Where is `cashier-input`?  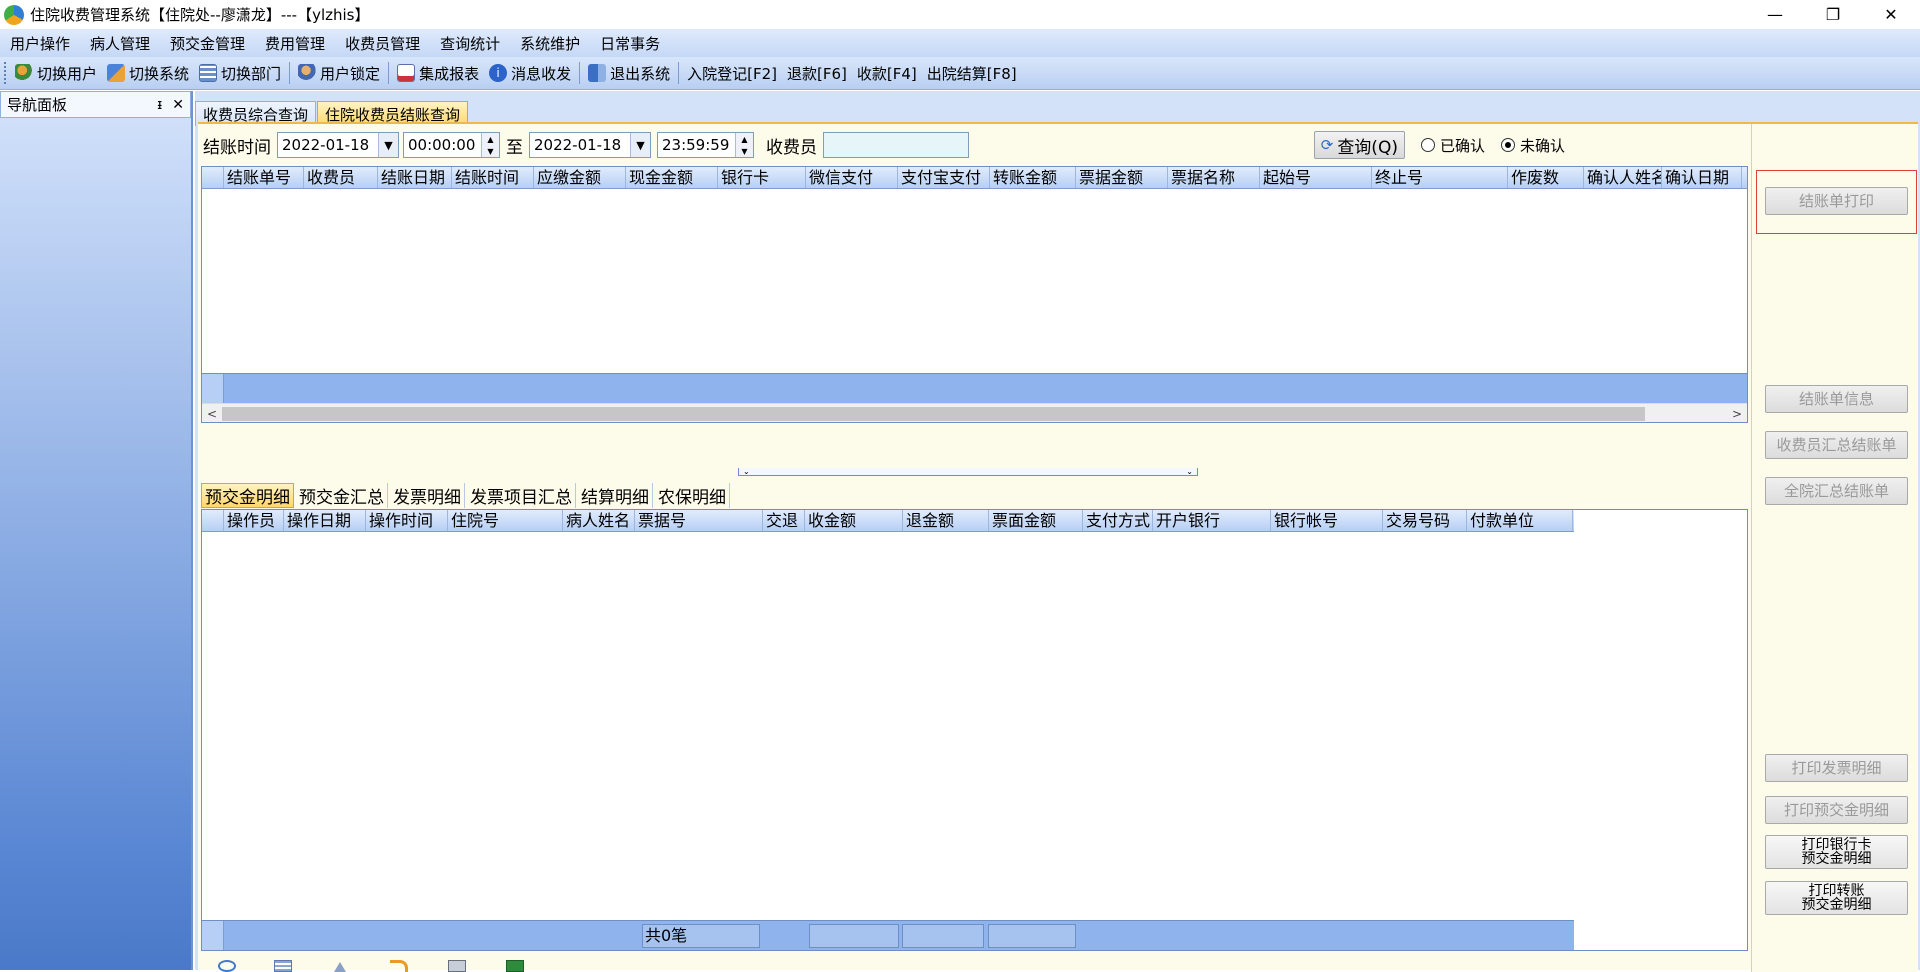
cashier-input is located at coordinates (896, 145).